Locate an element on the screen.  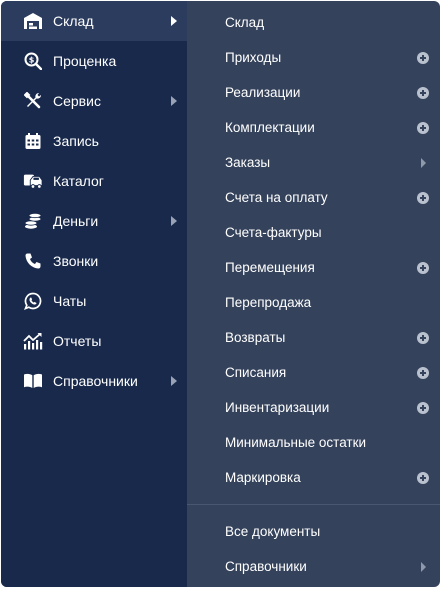
submenu-item-label: Комплектации is located at coordinates (270, 127).